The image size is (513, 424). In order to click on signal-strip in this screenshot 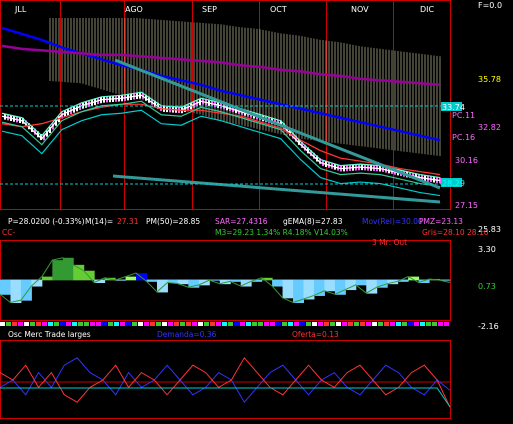, I will do `click(224, 324)`.